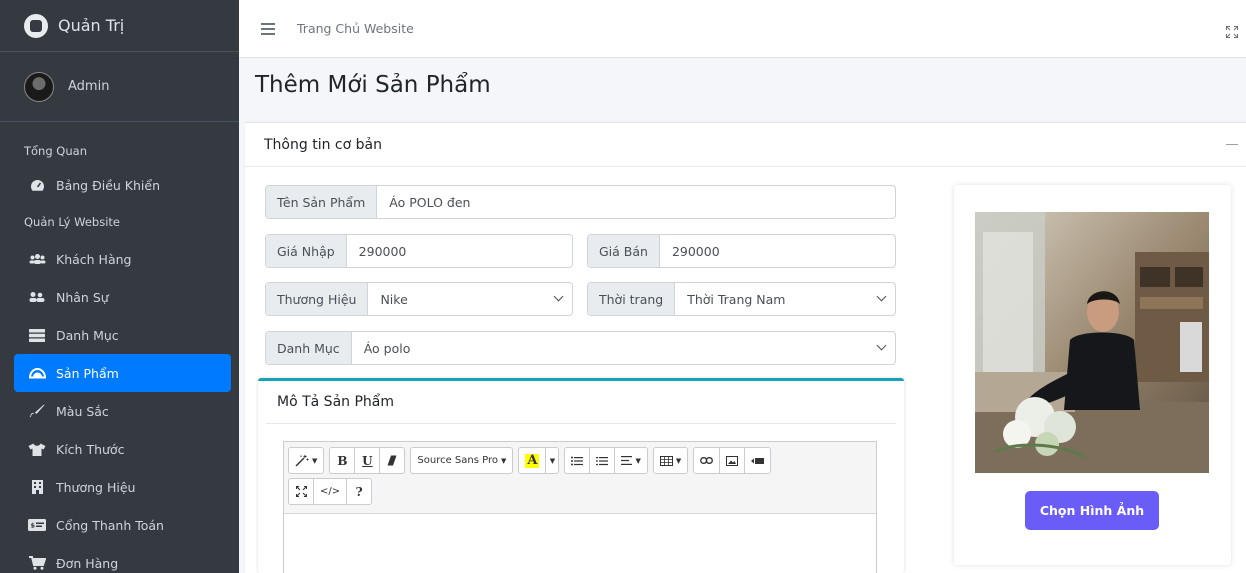 The height and width of the screenshot is (573, 1246). Describe the element at coordinates (758, 460) in the screenshot. I see `video-icon` at that location.